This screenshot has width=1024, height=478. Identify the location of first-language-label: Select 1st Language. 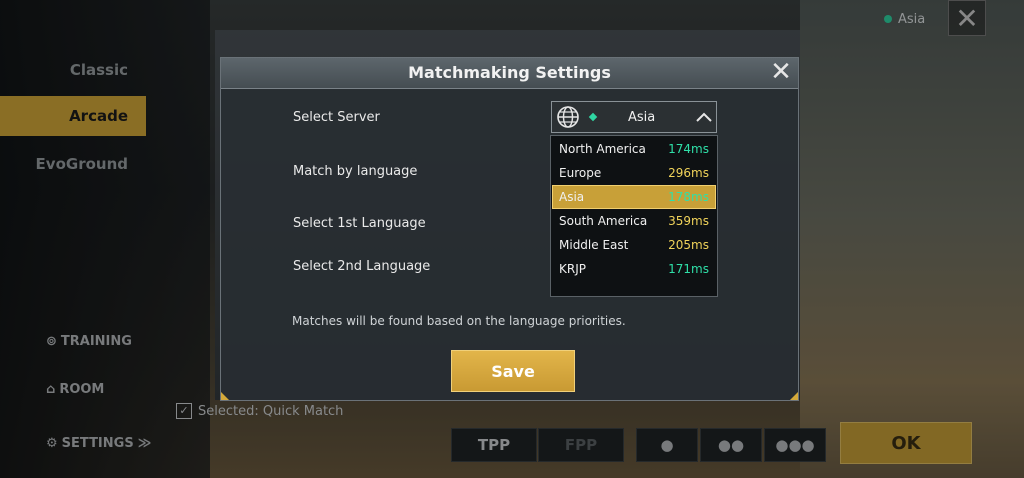
(359, 223).